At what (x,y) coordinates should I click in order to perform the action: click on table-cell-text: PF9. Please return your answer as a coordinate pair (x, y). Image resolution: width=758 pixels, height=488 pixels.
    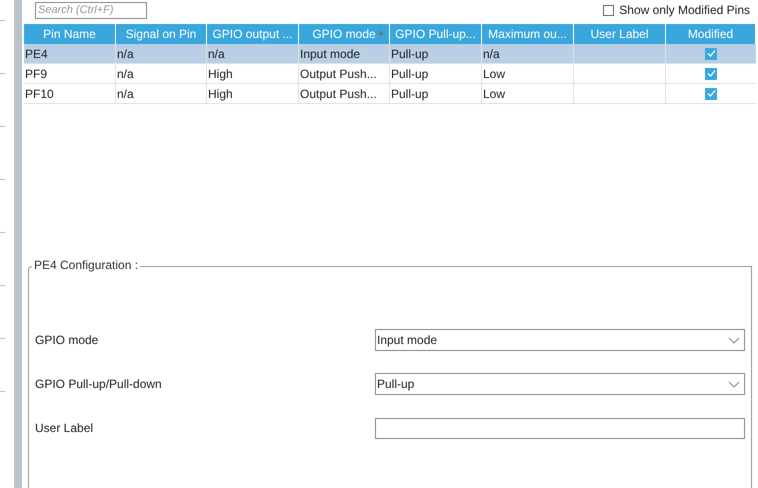
    Looking at the image, I should click on (36, 74).